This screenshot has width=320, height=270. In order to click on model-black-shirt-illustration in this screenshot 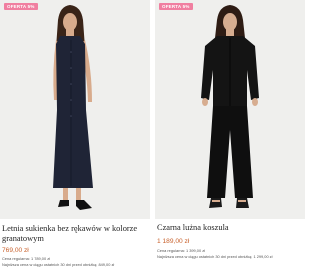, I will do `click(230, 106)`.